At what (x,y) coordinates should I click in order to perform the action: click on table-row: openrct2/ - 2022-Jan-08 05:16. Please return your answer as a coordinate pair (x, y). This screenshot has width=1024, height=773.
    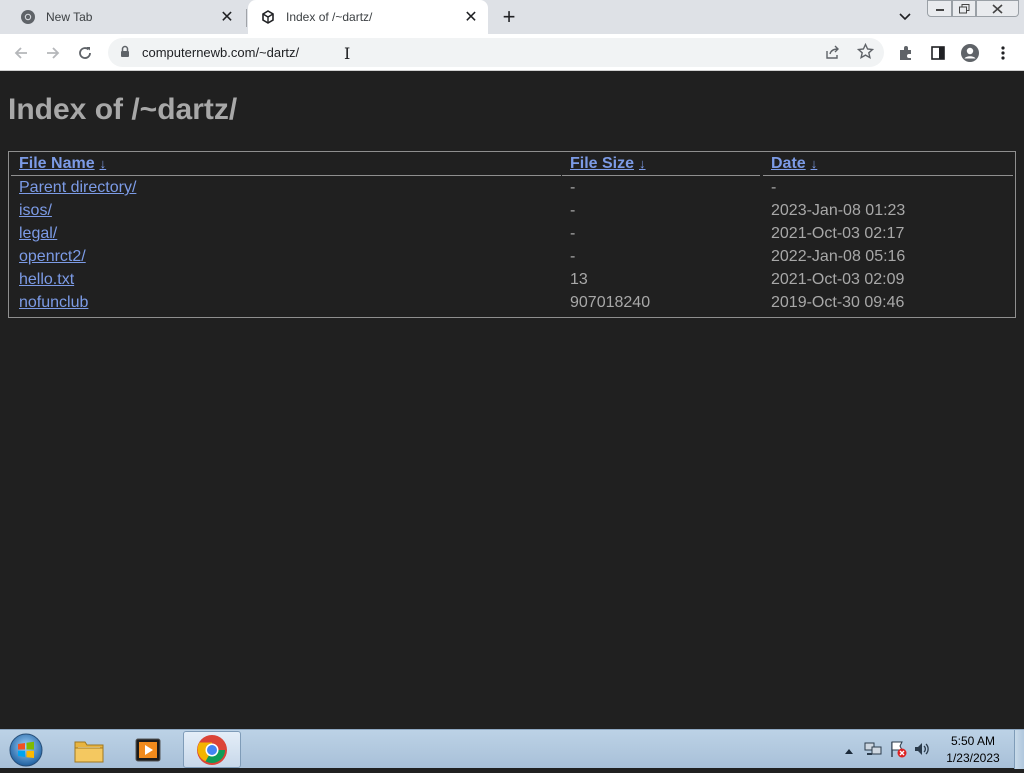
    Looking at the image, I should click on (512, 257).